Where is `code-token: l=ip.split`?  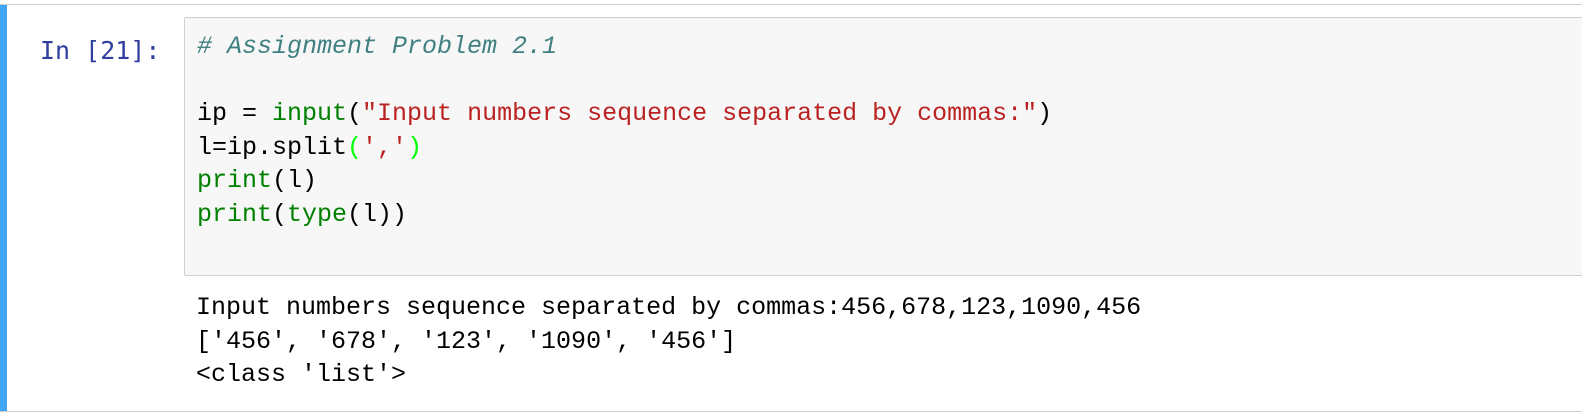
code-token: l=ip.split is located at coordinates (272, 147).